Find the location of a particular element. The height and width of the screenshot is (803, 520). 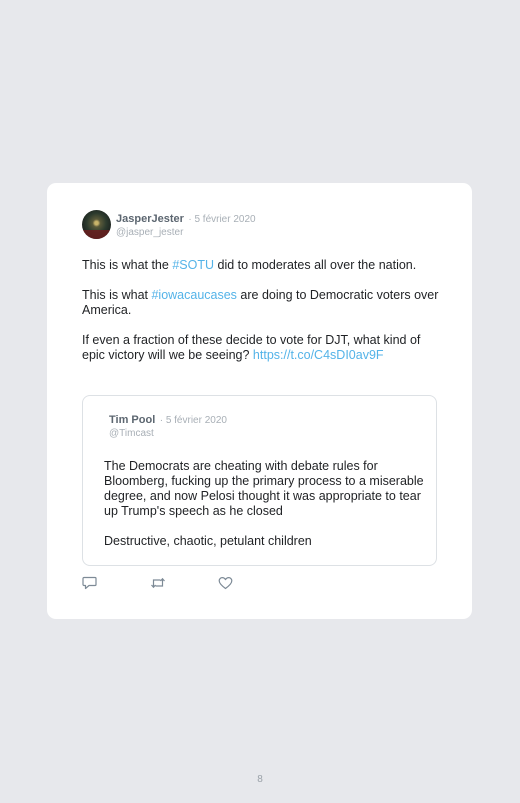

text-span: did to moderates all over the nation. is located at coordinates (315, 265).